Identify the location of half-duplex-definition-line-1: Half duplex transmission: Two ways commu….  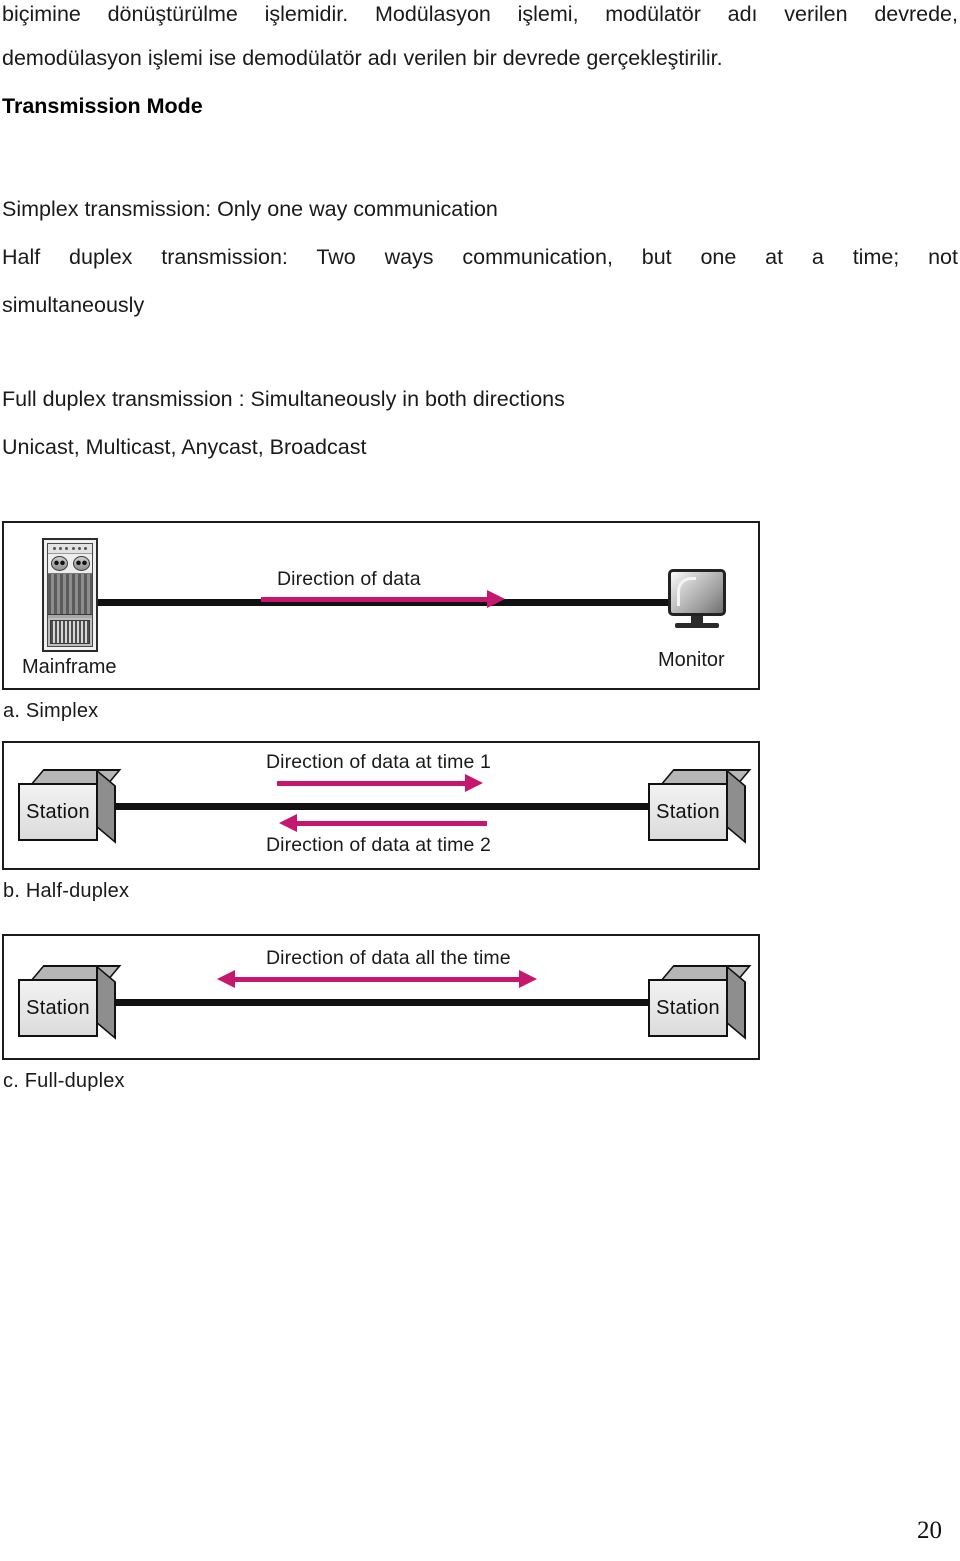
(480, 257).